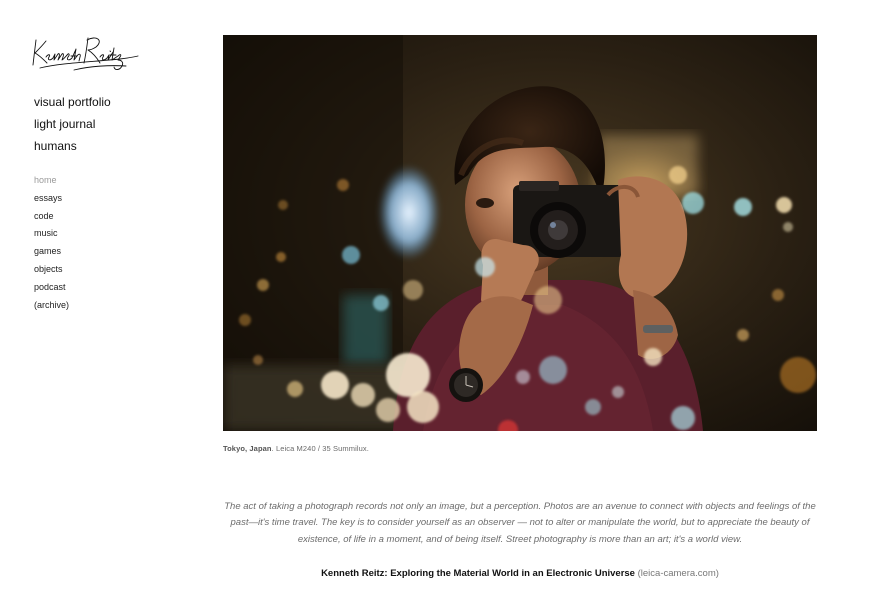 Image resolution: width=870 pixels, height=601 pixels. Describe the element at coordinates (51, 180) in the screenshot. I see `nav-link-home: home` at that location.